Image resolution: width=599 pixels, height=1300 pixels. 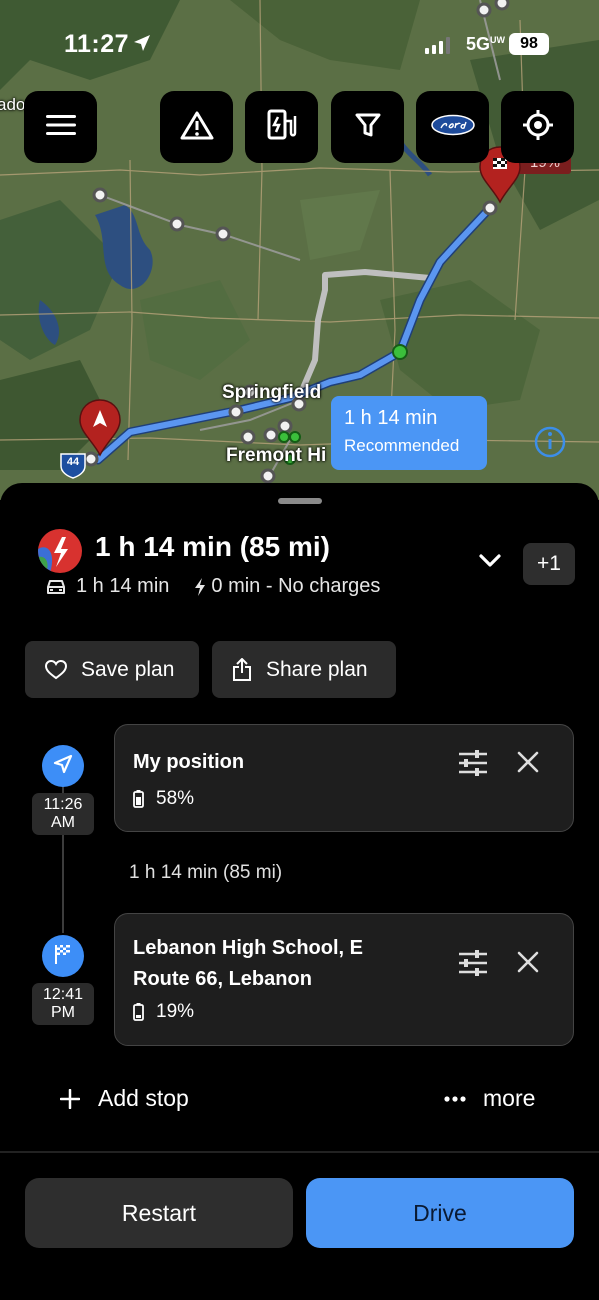 What do you see at coordinates (317, 669) in the screenshot?
I see `share-plan-label: Share plan` at bounding box center [317, 669].